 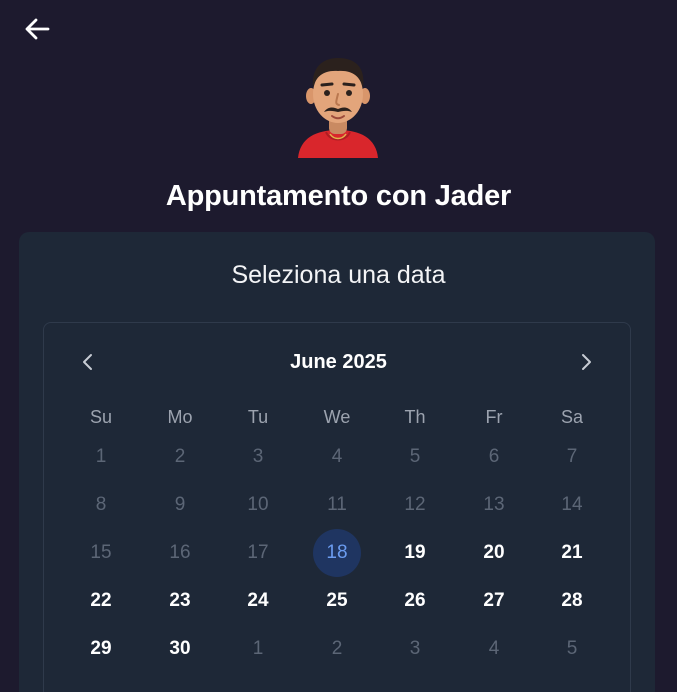 I want to click on next-month-button, so click(x=586, y=362).